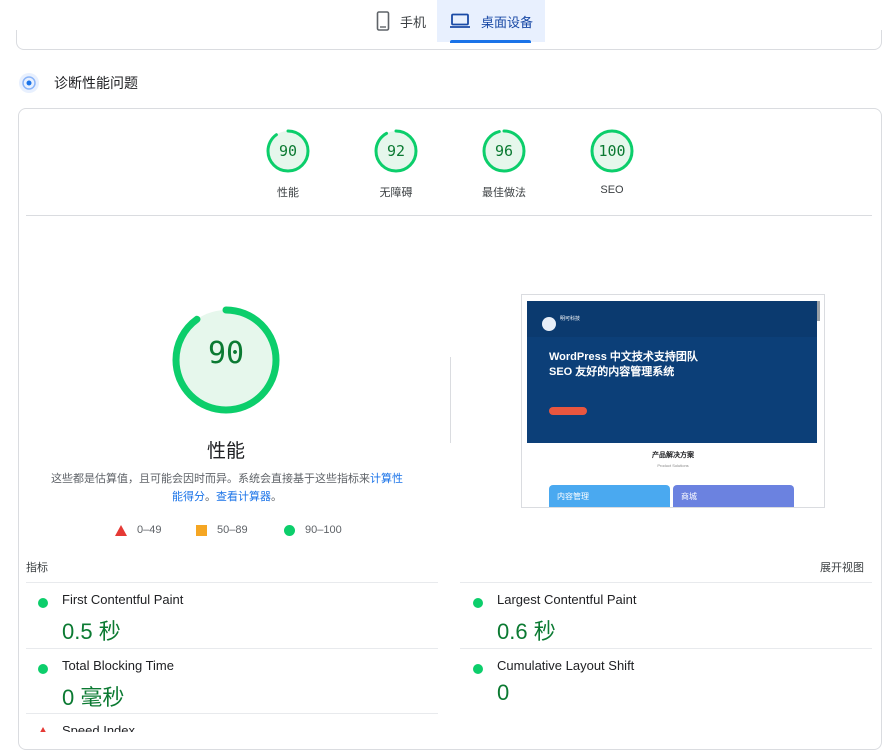  Describe the element at coordinates (506, 22) in the screenshot. I see `tab-desktop-label: 桌面设备` at that location.